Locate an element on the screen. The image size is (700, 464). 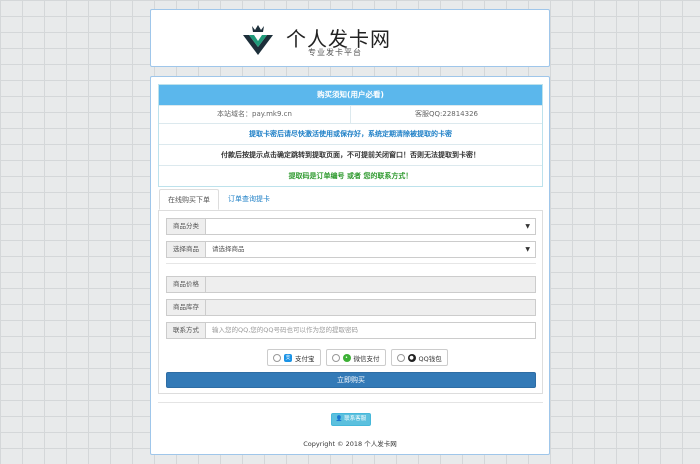
category-row: 商品分类 ▼ is located at coordinates (351, 226).